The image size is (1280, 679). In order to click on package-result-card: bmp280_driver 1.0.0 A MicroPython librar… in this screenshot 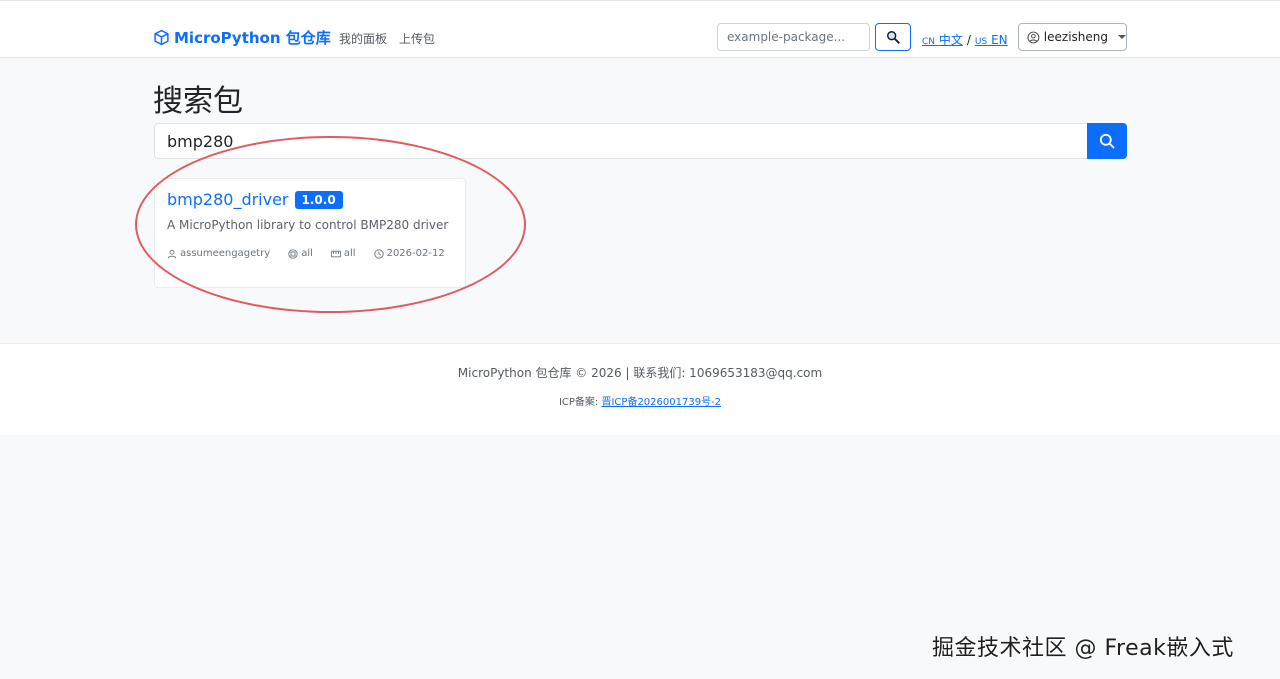, I will do `click(310, 233)`.